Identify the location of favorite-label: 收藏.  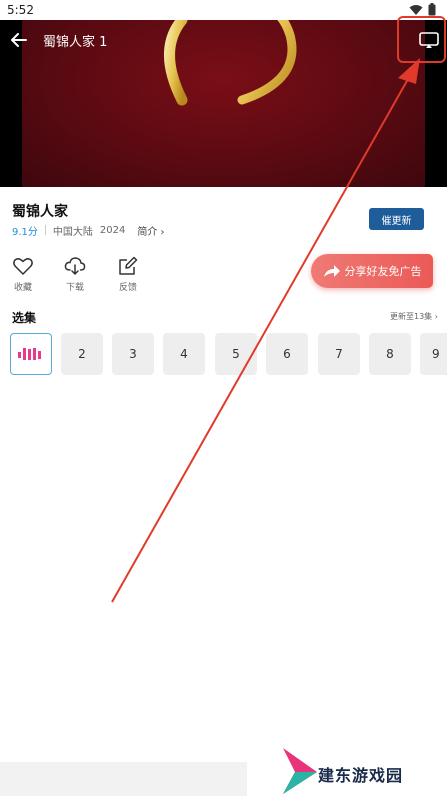
(22, 288).